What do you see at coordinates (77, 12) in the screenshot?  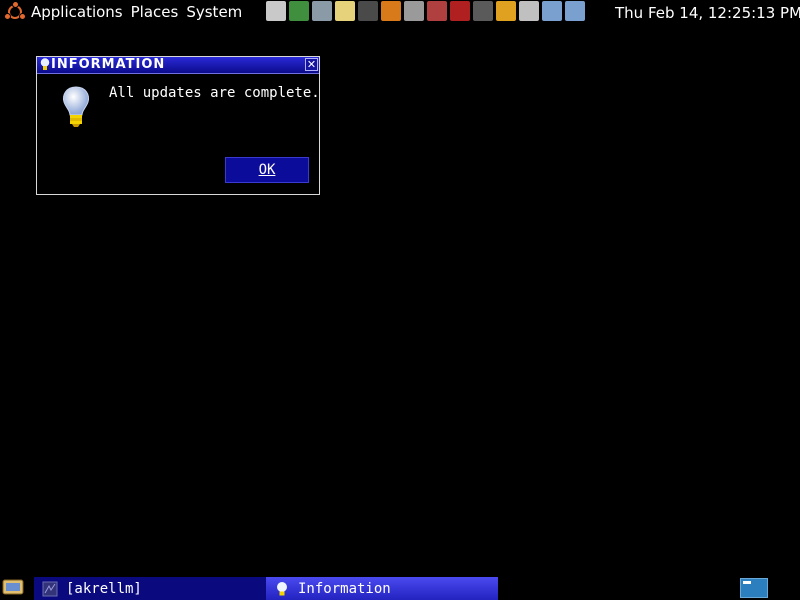 I see `applications-menu: Applications` at bounding box center [77, 12].